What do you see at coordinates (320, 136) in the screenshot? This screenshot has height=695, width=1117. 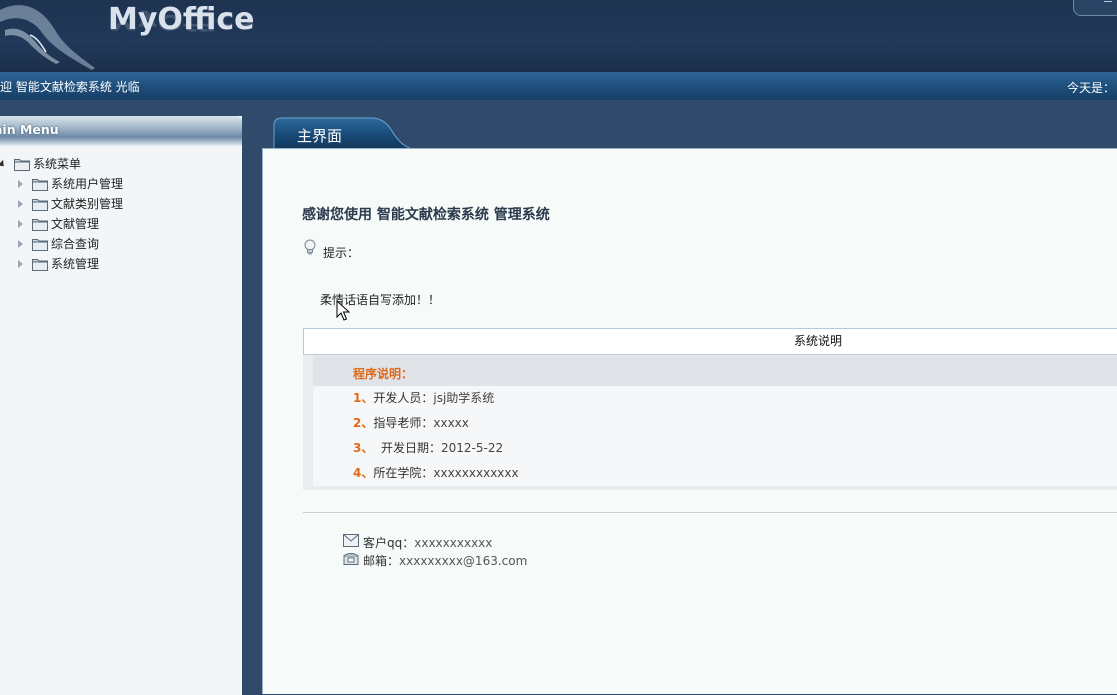 I see `tab-label: 主界面` at bounding box center [320, 136].